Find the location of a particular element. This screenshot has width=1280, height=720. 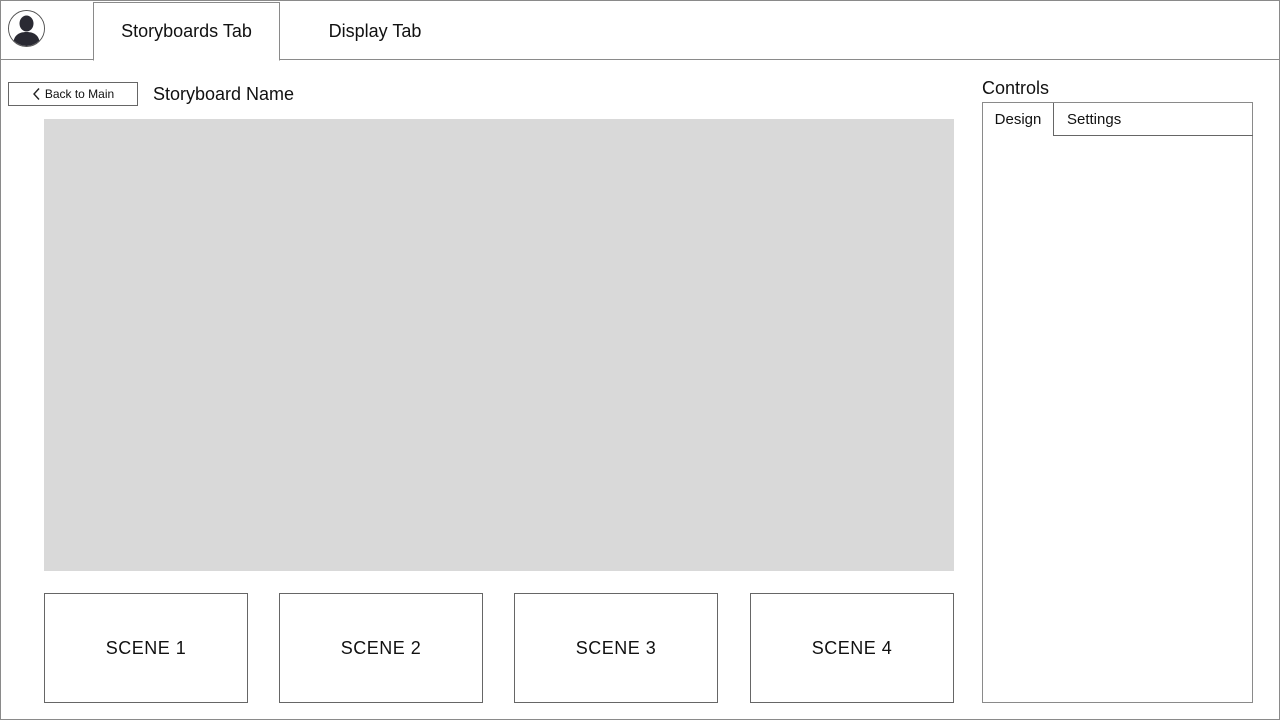

chevron-left-icon is located at coordinates (37, 94).